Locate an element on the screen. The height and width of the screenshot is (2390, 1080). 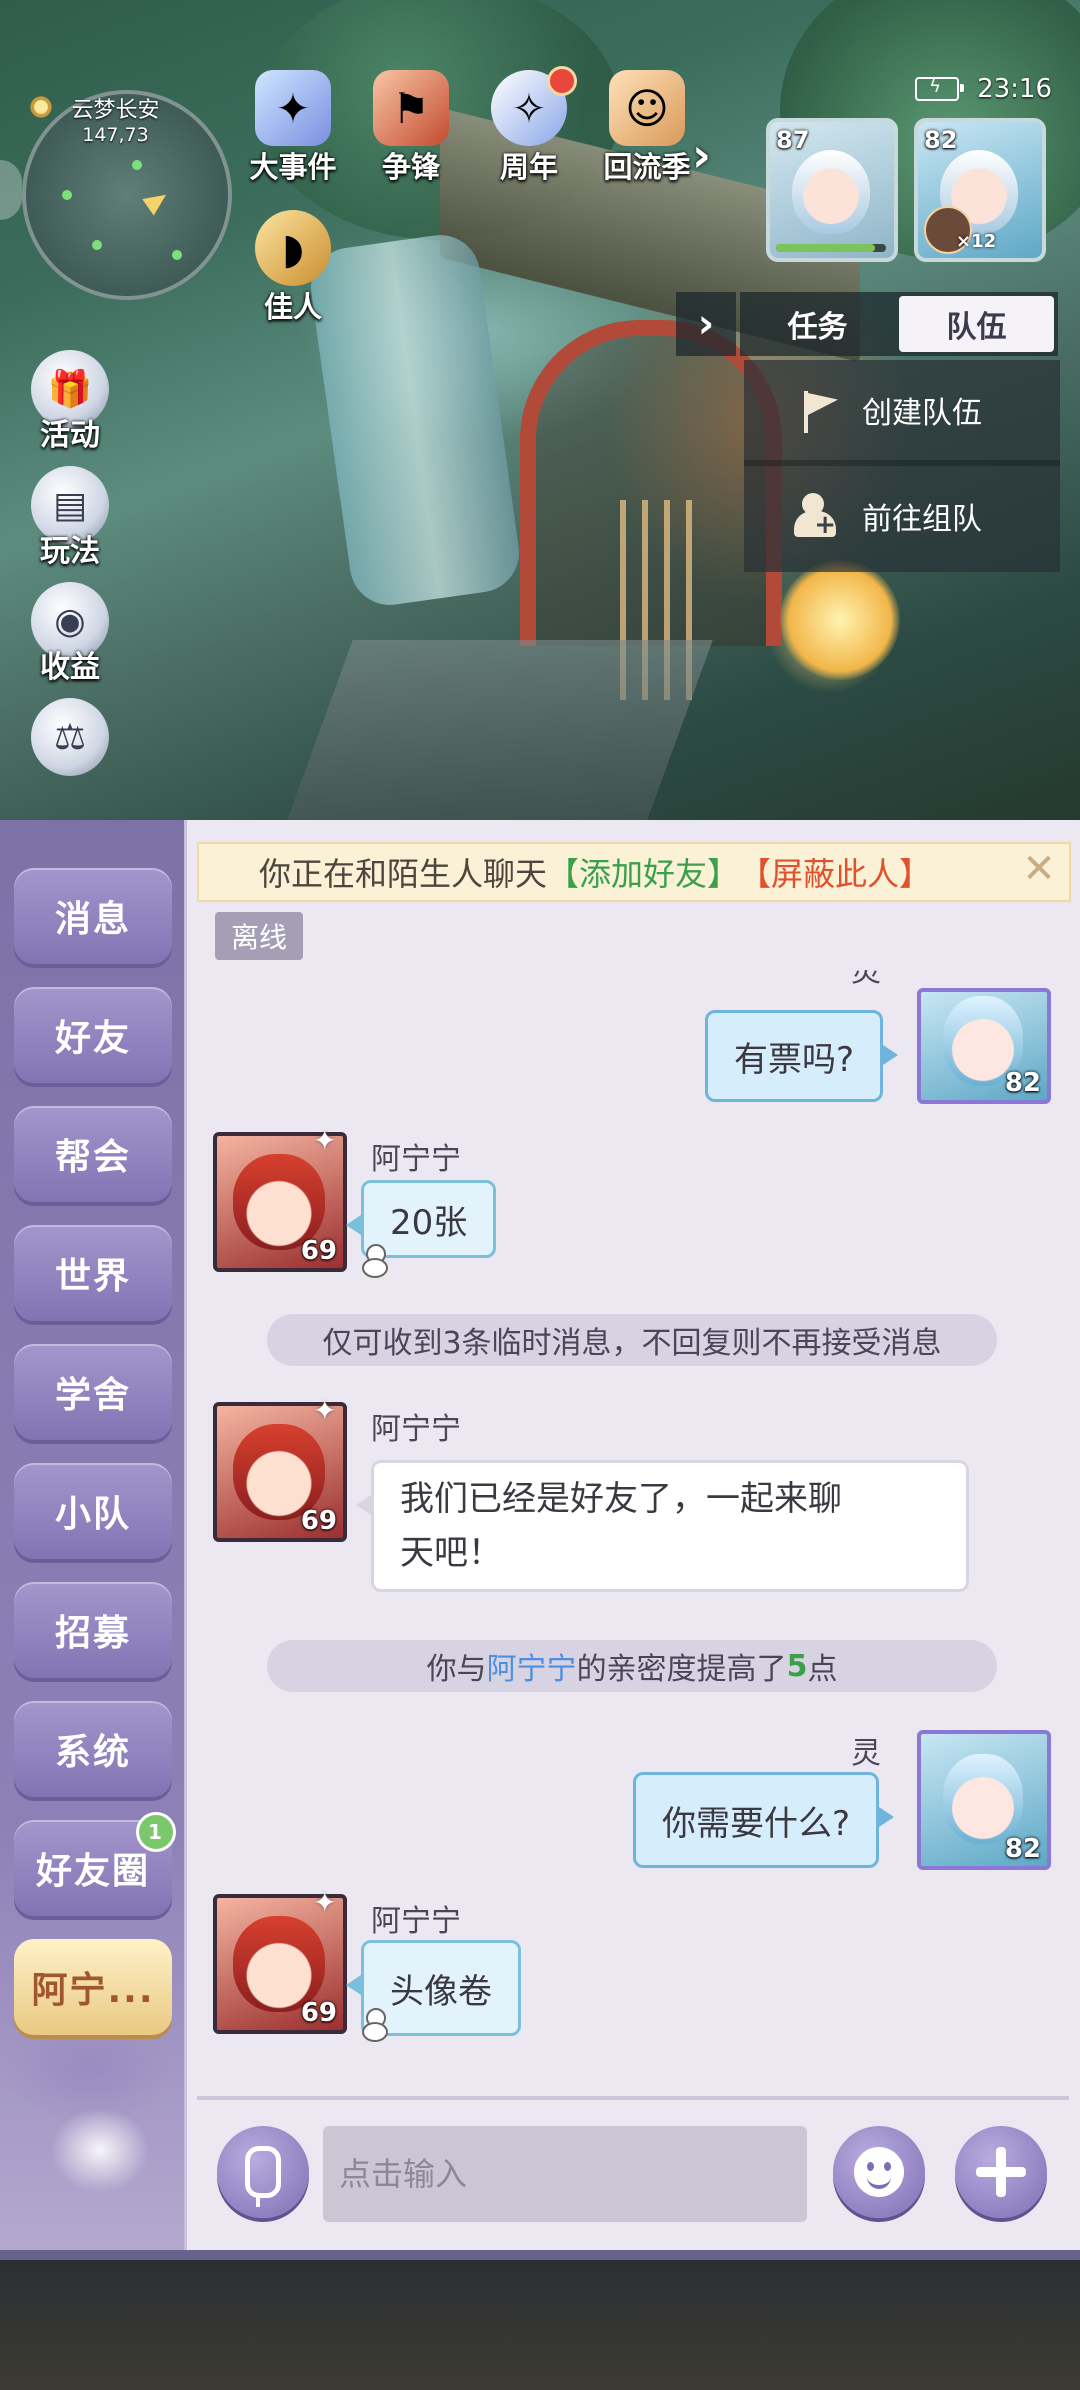
category-messages: 消息 is located at coordinates (93, 916).